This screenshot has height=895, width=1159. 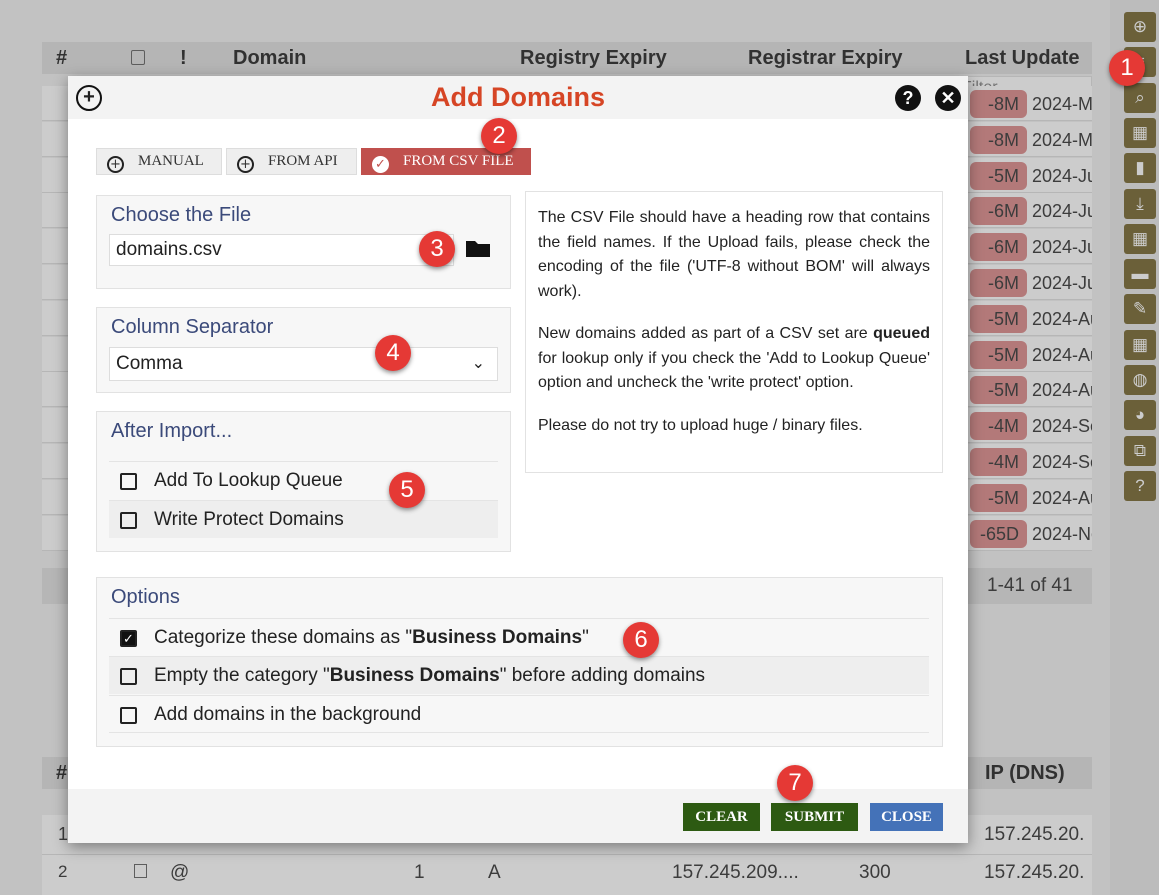 I want to click on write-protect-option: Write Protect Domains, so click(x=303, y=519).